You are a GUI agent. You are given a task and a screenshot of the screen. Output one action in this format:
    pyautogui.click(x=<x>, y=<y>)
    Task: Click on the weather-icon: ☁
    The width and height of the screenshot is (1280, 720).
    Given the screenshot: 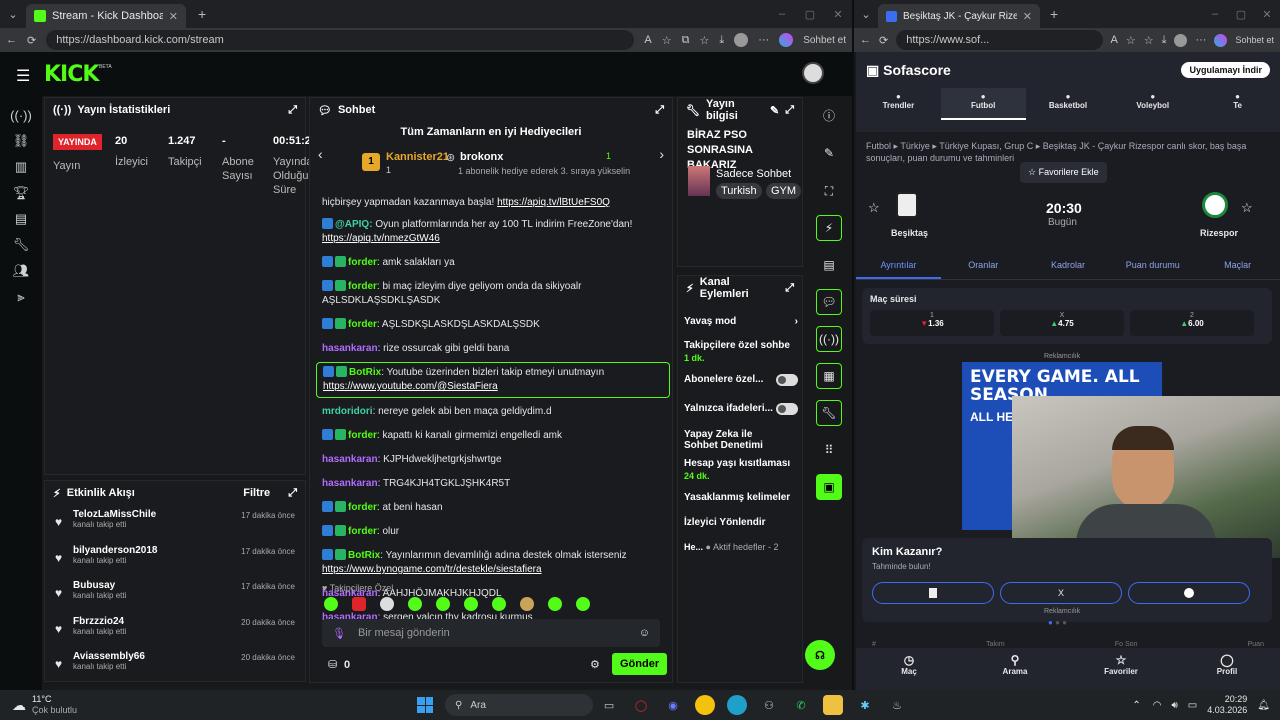 What is the action you would take?
    pyautogui.click(x=19, y=705)
    